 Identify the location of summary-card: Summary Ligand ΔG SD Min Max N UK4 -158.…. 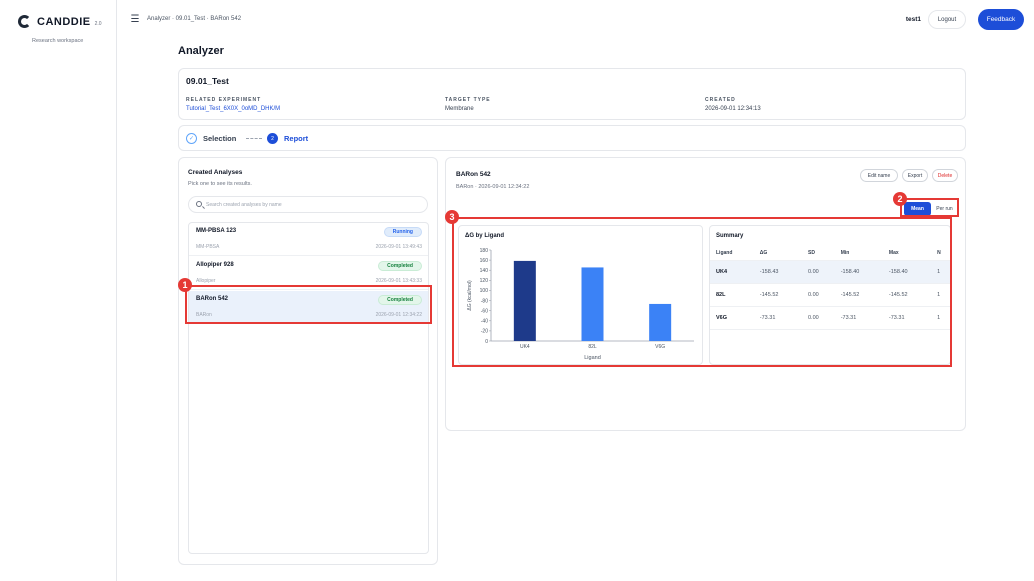
(830, 295).